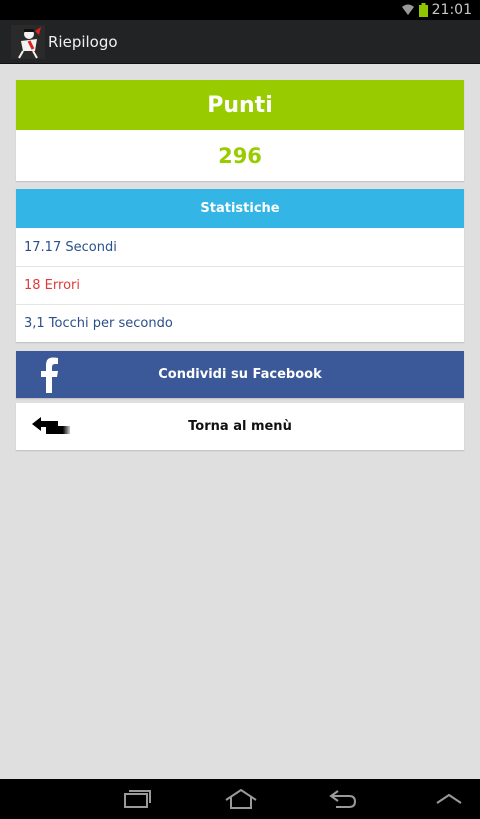  What do you see at coordinates (240, 105) in the screenshot?
I see `score-label: Punti` at bounding box center [240, 105].